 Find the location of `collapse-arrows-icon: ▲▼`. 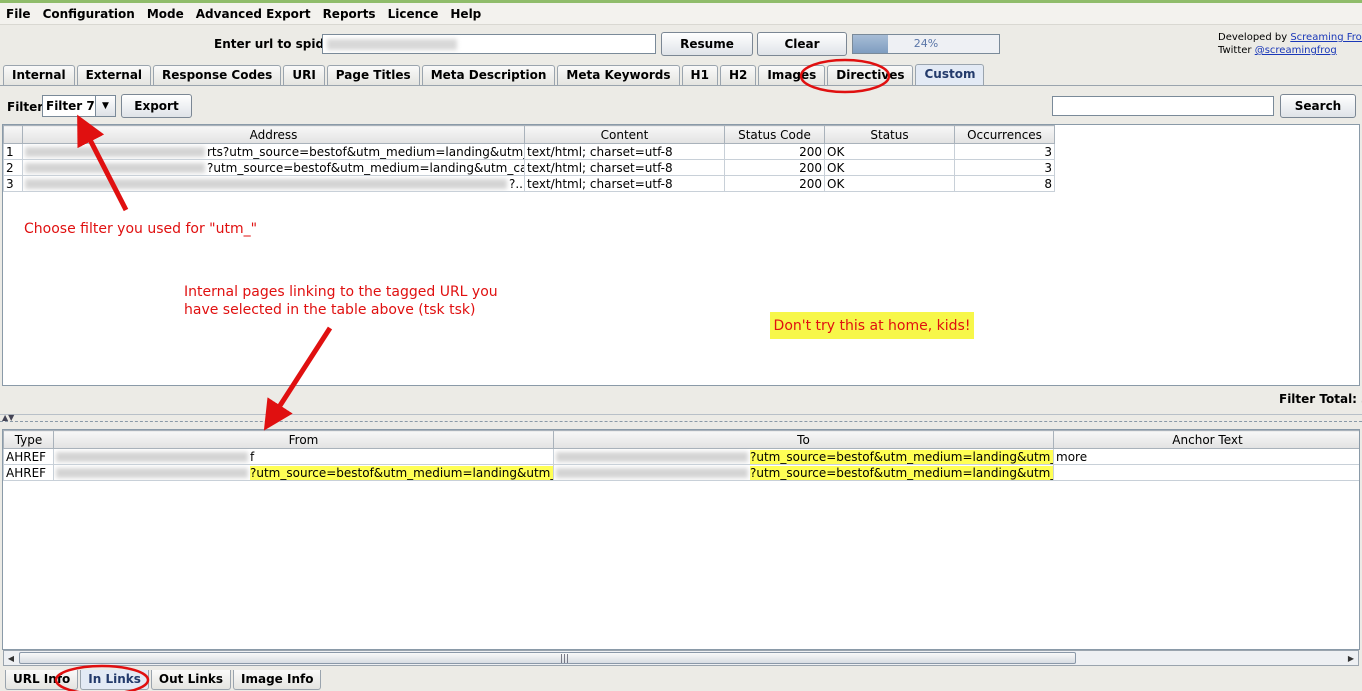

collapse-arrows-icon: ▲▼ is located at coordinates (8, 417).